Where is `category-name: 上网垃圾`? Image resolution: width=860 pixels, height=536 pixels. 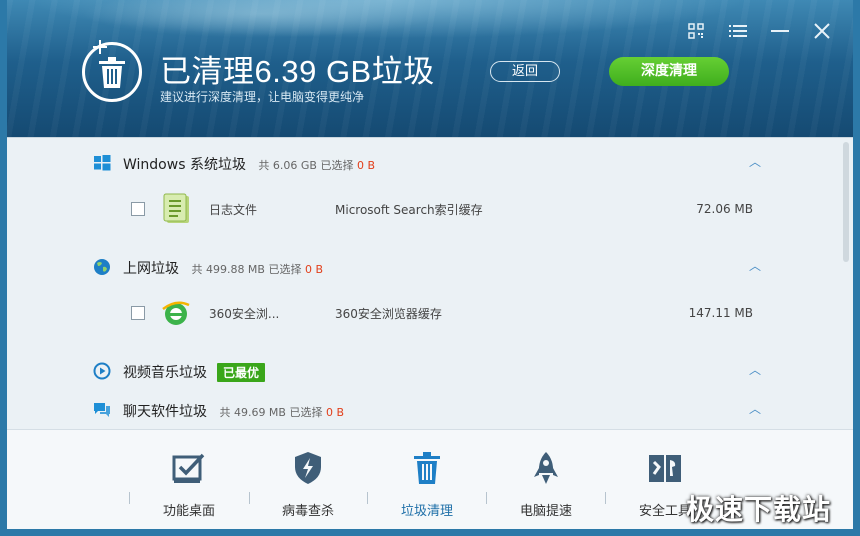 category-name: 上网垃圾 is located at coordinates (151, 269).